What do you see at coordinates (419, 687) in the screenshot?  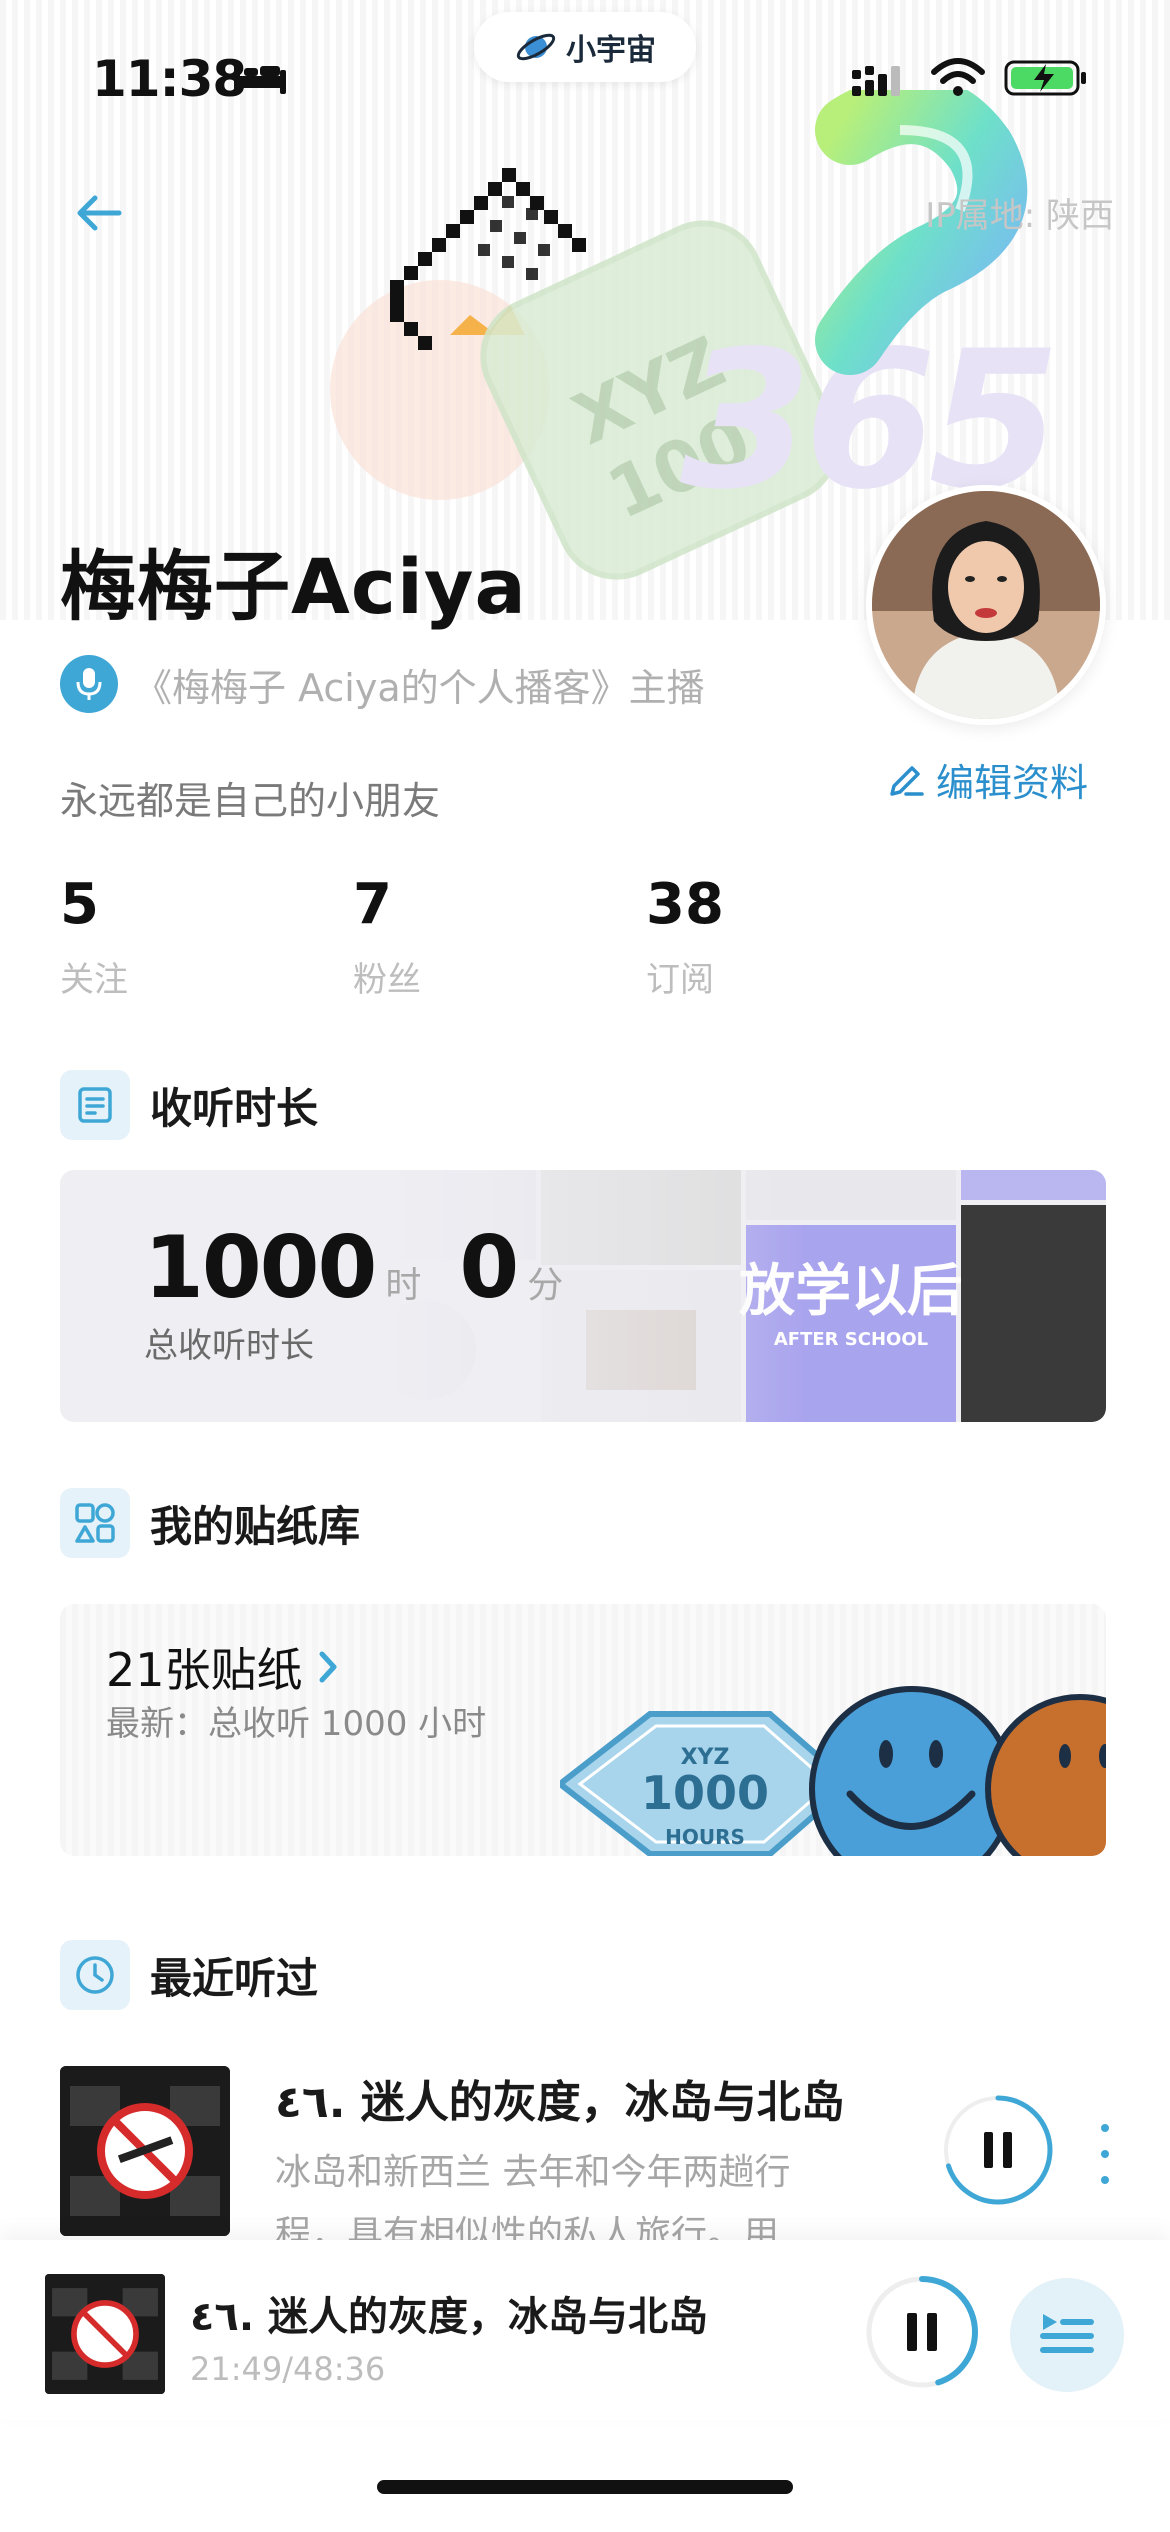 I see `podcast-host-text: 《梅梅子 Aciya的个人播客》主播` at bounding box center [419, 687].